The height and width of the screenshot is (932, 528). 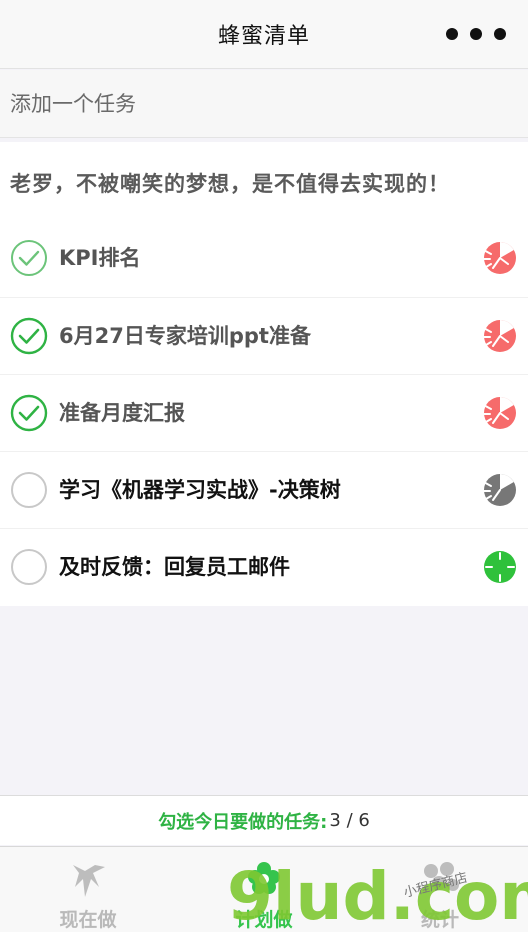 I want to click on task-label: KPI排名, so click(x=100, y=258).